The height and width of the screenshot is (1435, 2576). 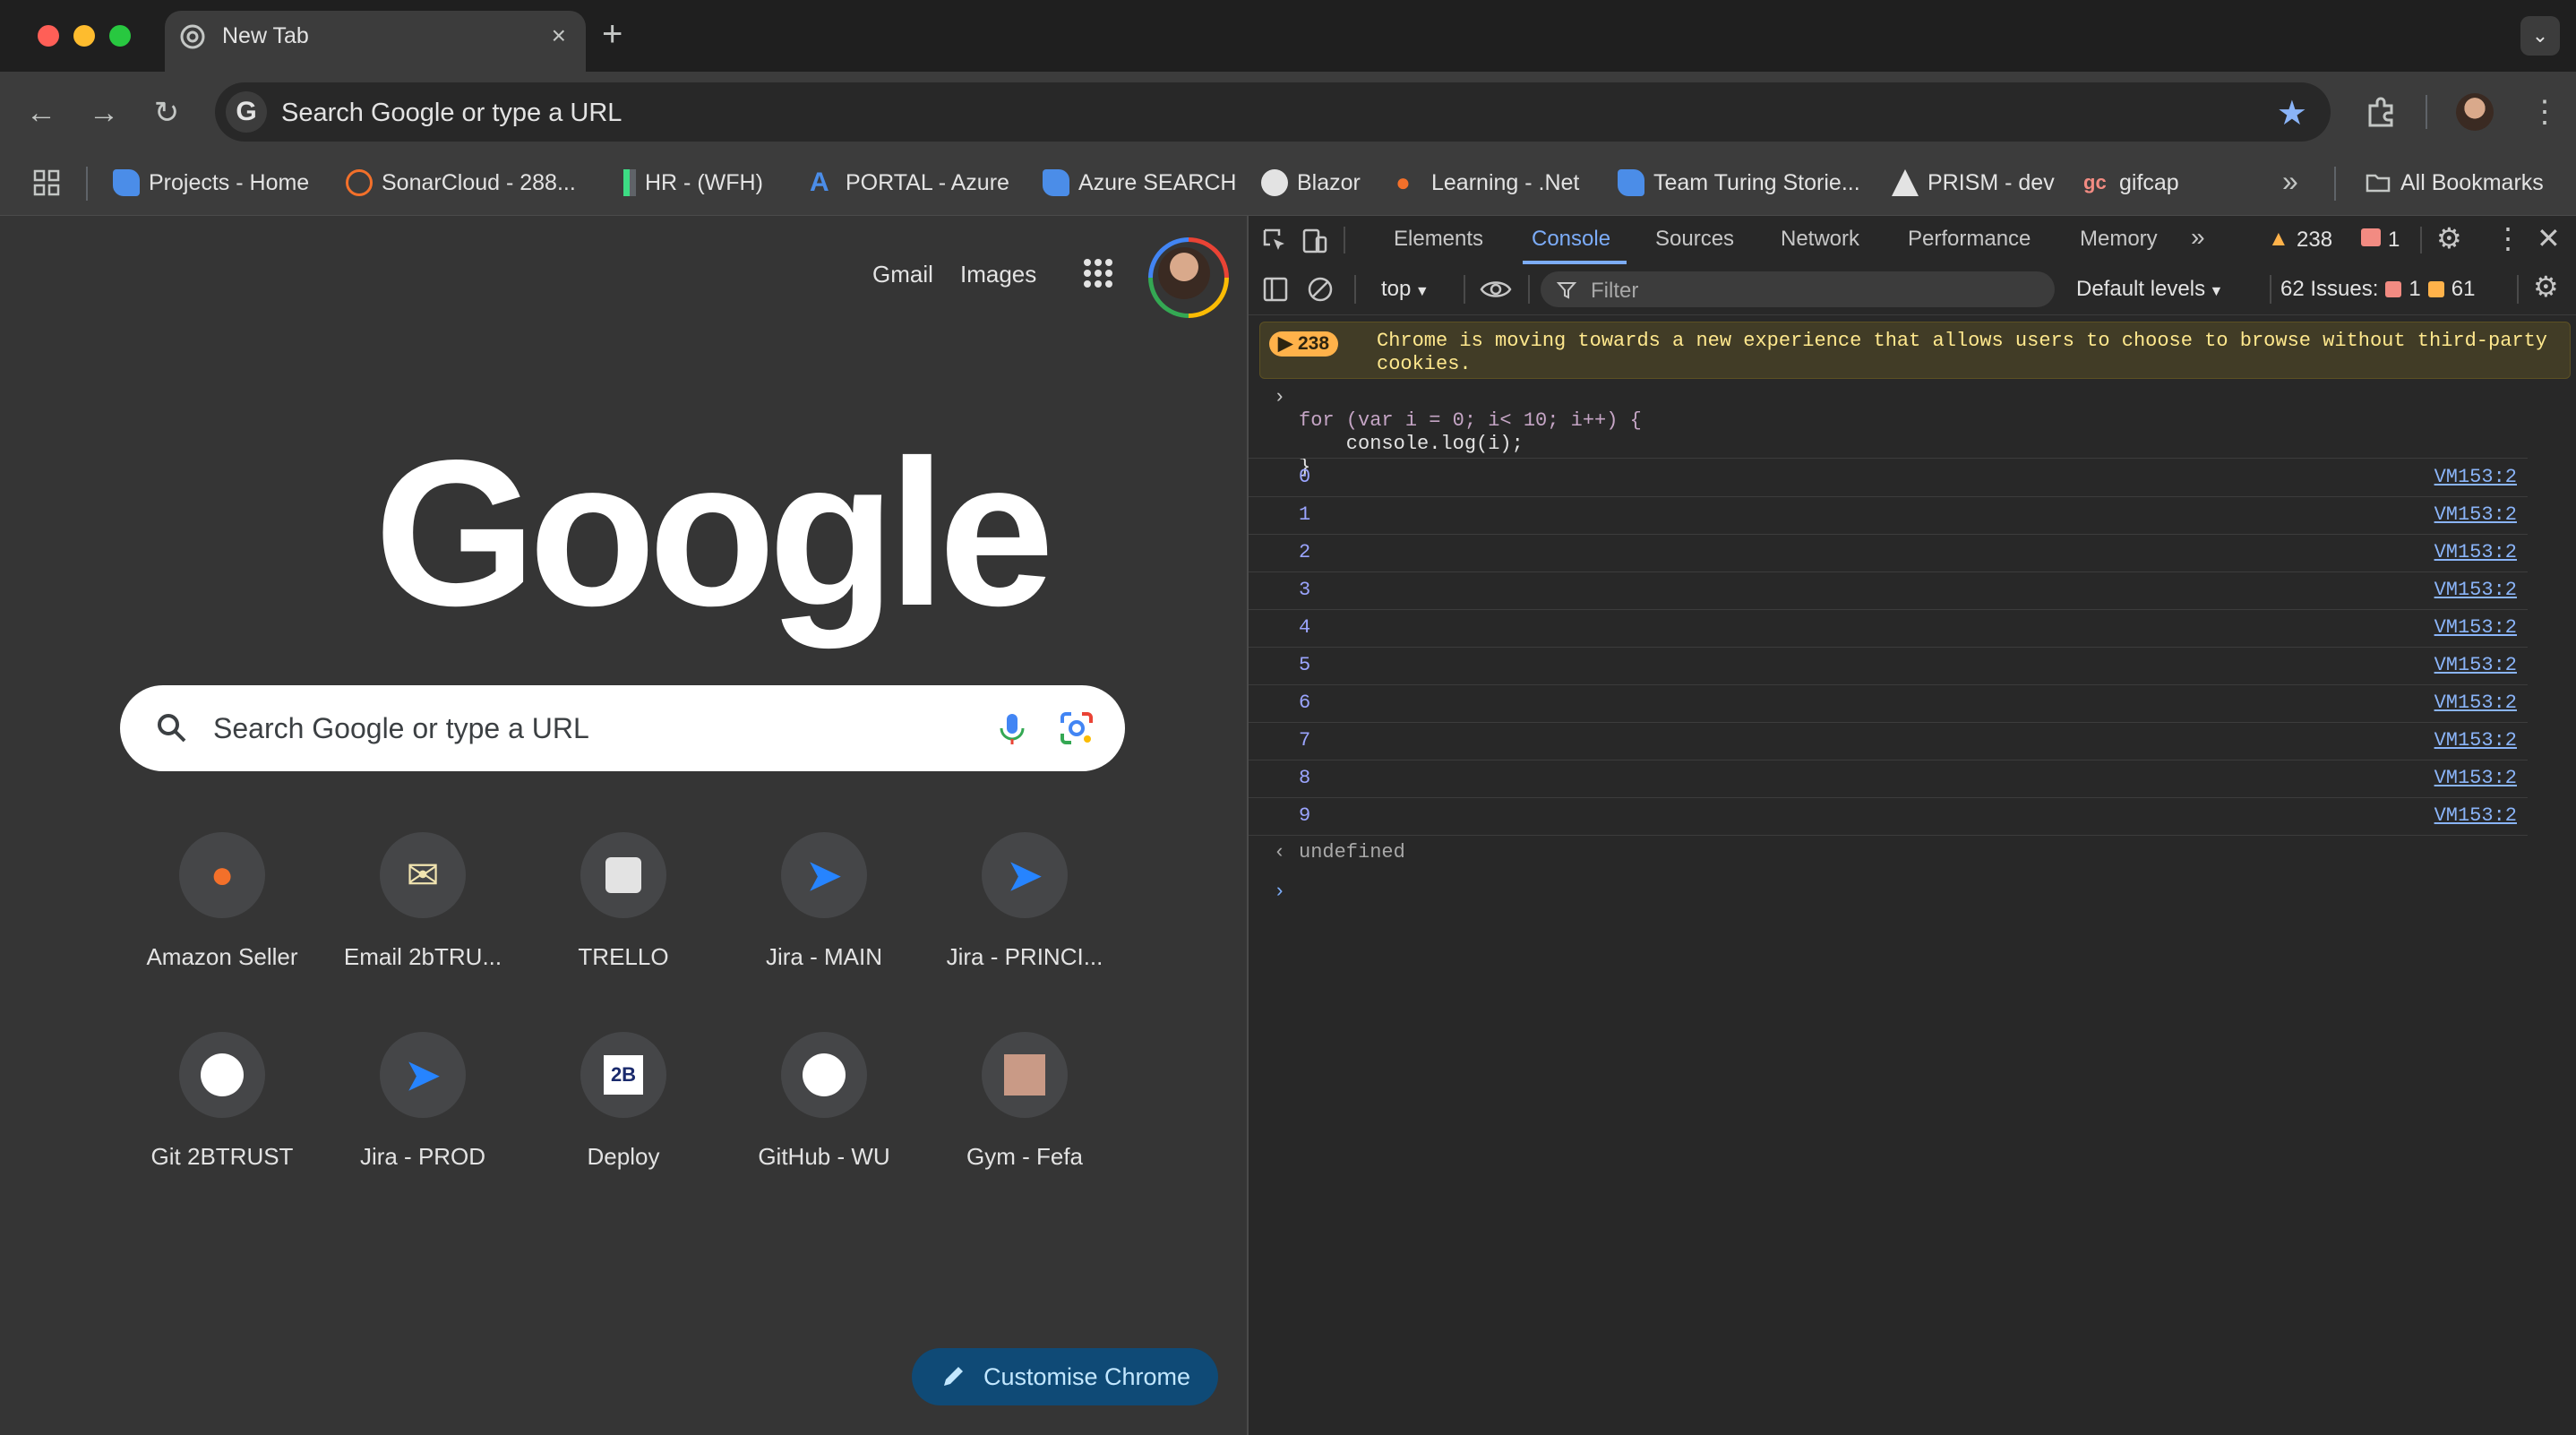 I want to click on account-avatar, so click(x=1188, y=277).